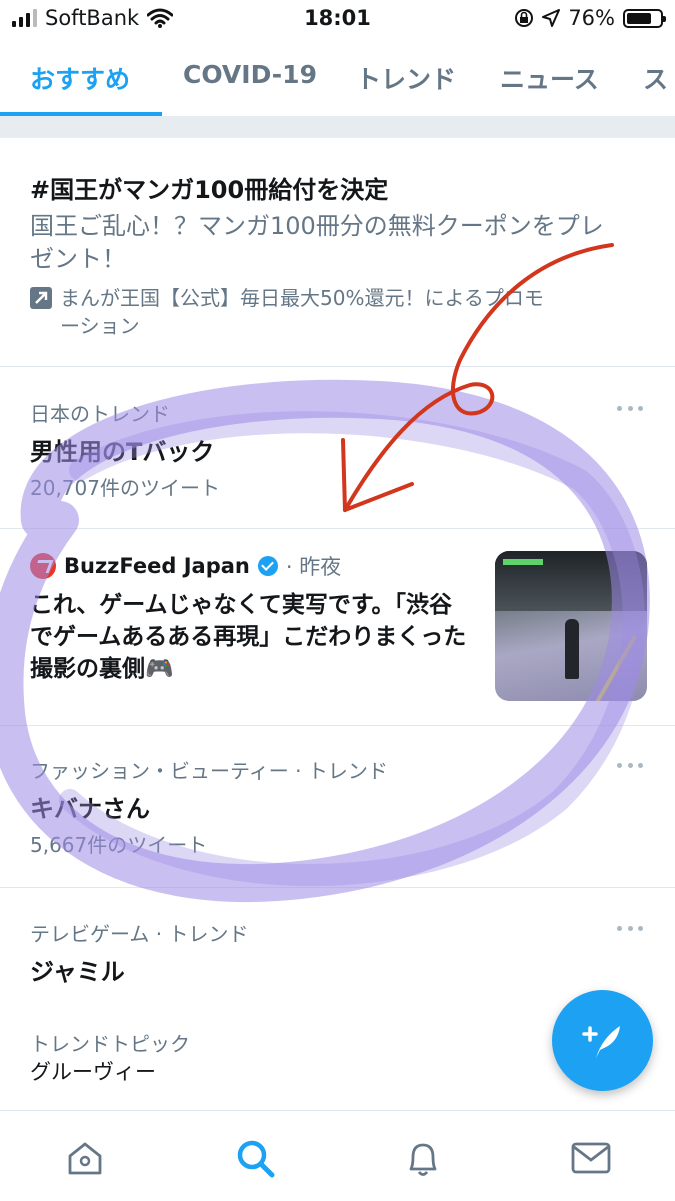 This screenshot has width=675, height=1201. Describe the element at coordinates (524, 18) in the screenshot. I see `rotation-lock-icon` at that location.